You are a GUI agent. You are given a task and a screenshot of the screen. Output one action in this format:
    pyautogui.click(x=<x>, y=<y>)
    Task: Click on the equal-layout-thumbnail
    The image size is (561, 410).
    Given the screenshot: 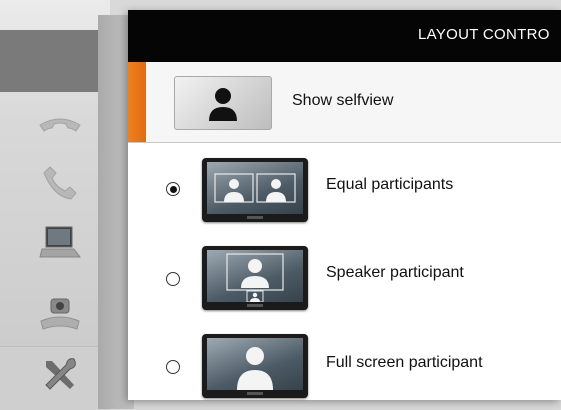 What is the action you would take?
    pyautogui.click(x=255, y=190)
    